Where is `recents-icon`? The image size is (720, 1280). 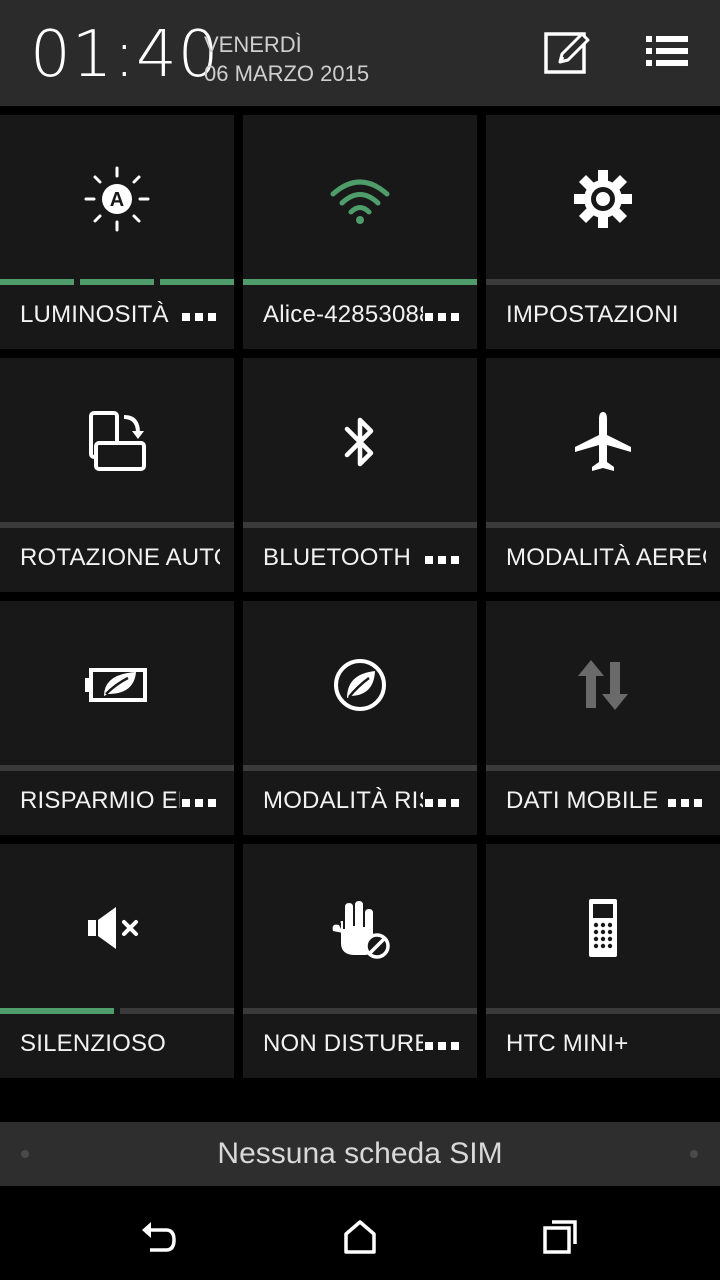 recents-icon is located at coordinates (560, 1237).